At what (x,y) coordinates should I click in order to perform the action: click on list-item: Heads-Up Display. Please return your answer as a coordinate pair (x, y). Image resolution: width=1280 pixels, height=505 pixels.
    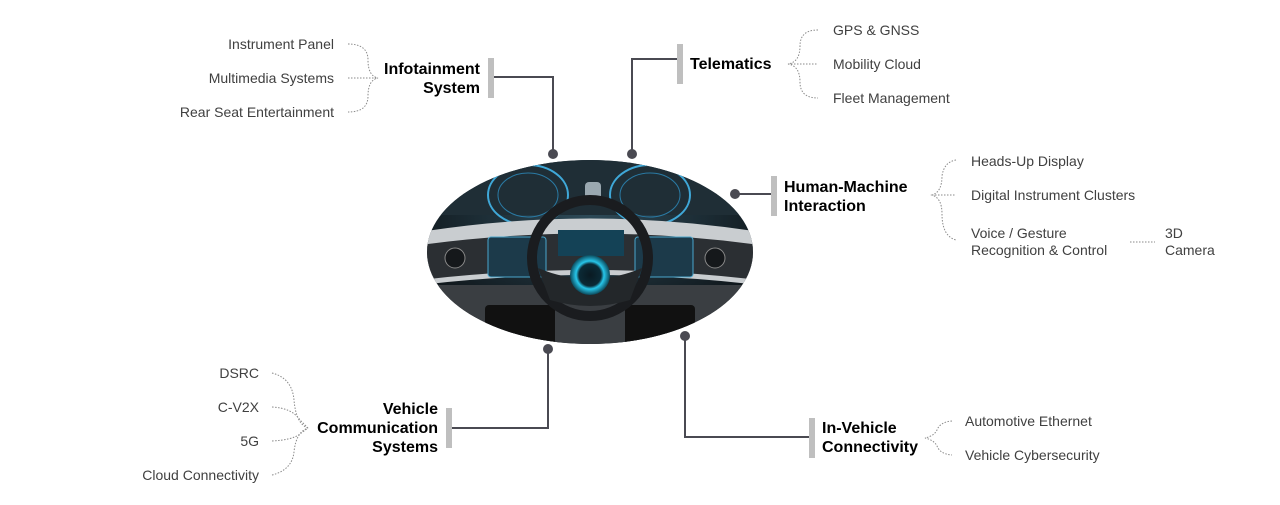
    Looking at the image, I should click on (1027, 161).